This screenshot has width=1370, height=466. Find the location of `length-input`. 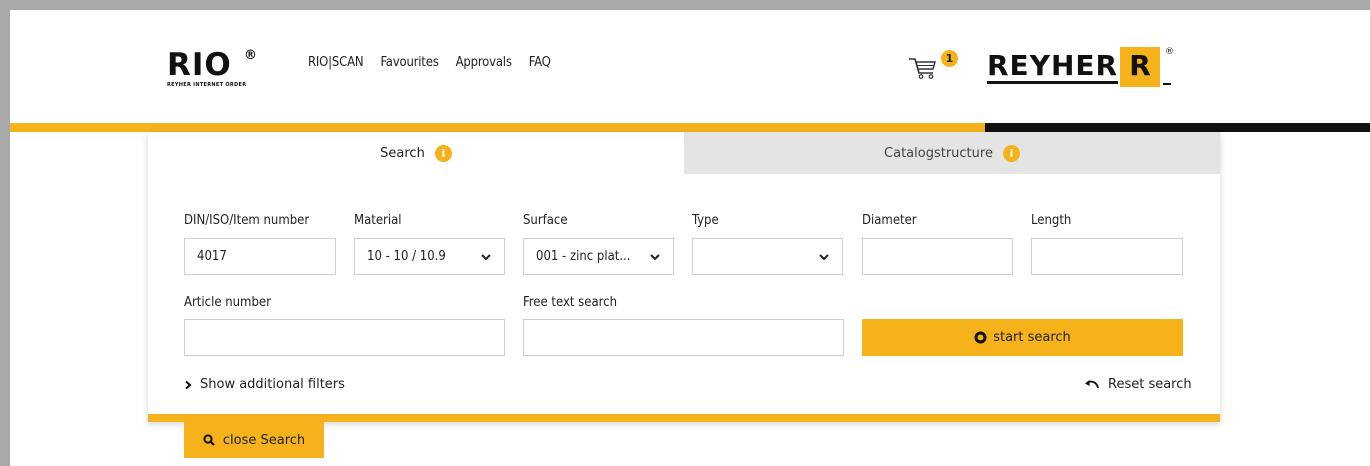

length-input is located at coordinates (1107, 256).